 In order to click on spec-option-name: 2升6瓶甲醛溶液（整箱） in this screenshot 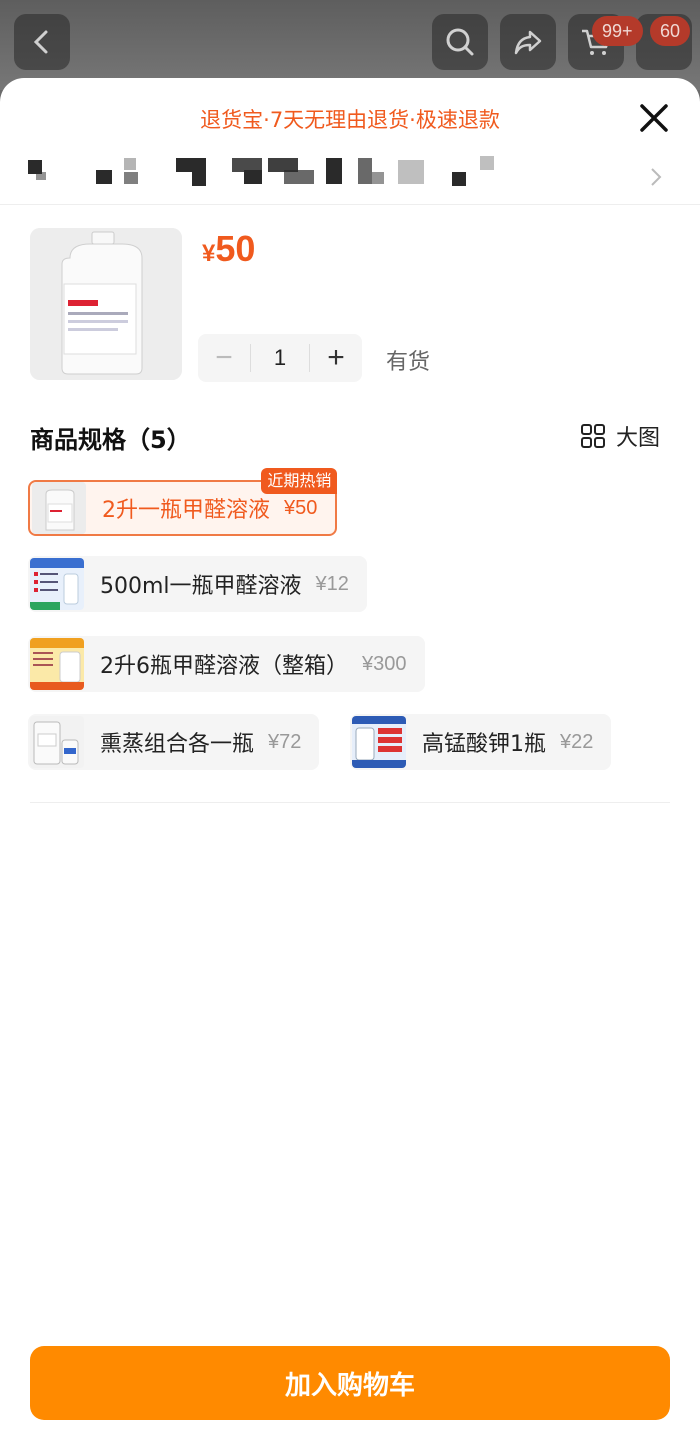, I will do `click(224, 666)`.